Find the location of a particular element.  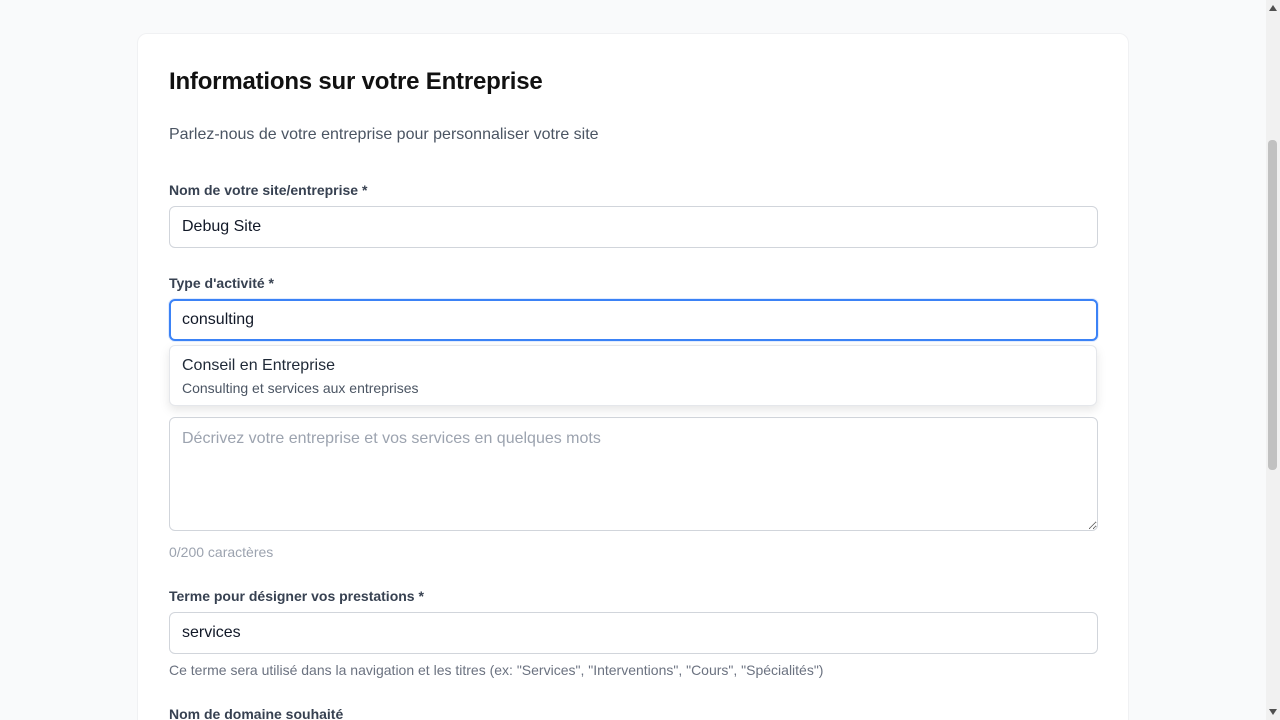

service-term-input is located at coordinates (633, 633).